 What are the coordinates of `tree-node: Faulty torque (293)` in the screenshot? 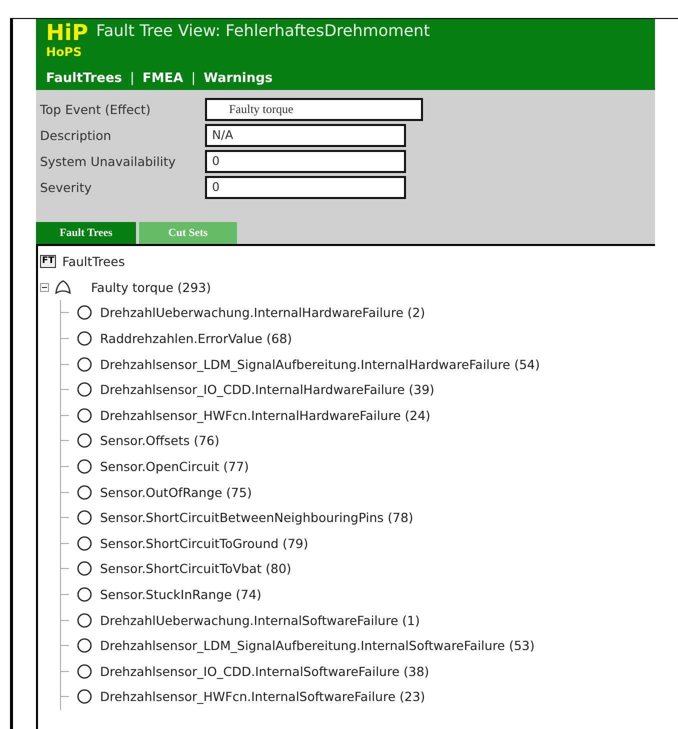 It's located at (151, 287).